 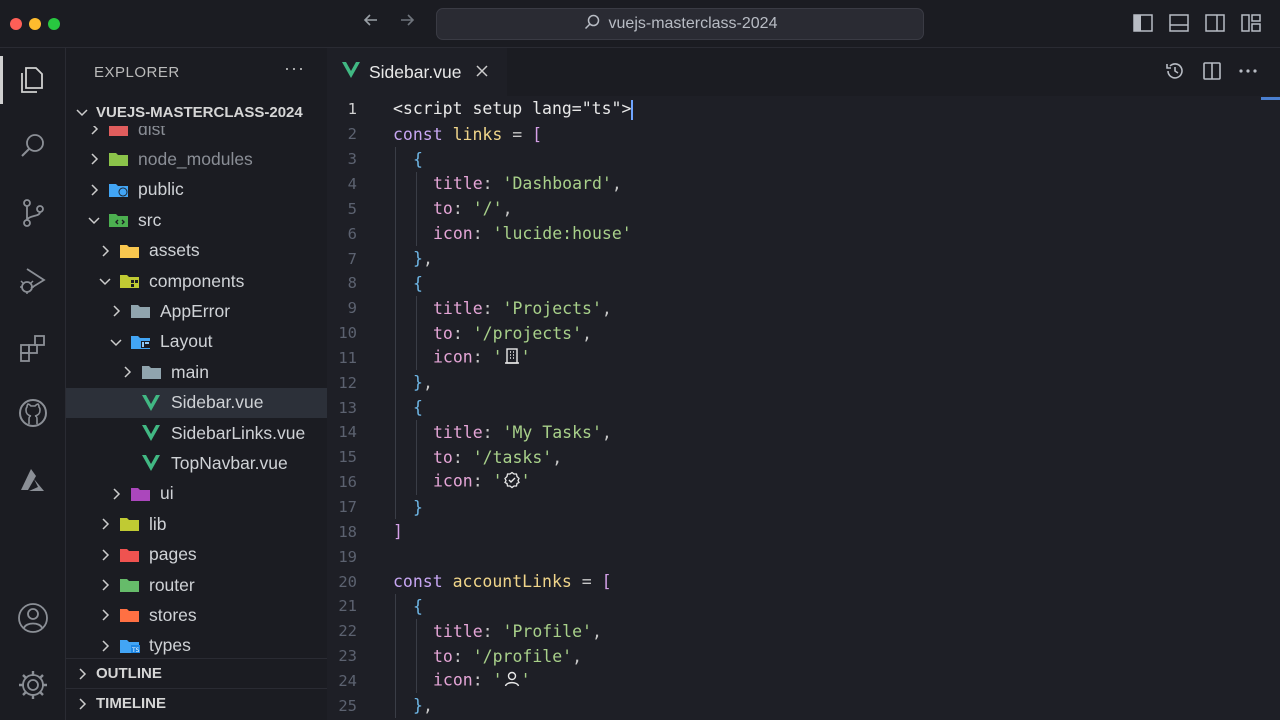 What do you see at coordinates (797, 382) in the screenshot?
I see `code-line: 12},` at bounding box center [797, 382].